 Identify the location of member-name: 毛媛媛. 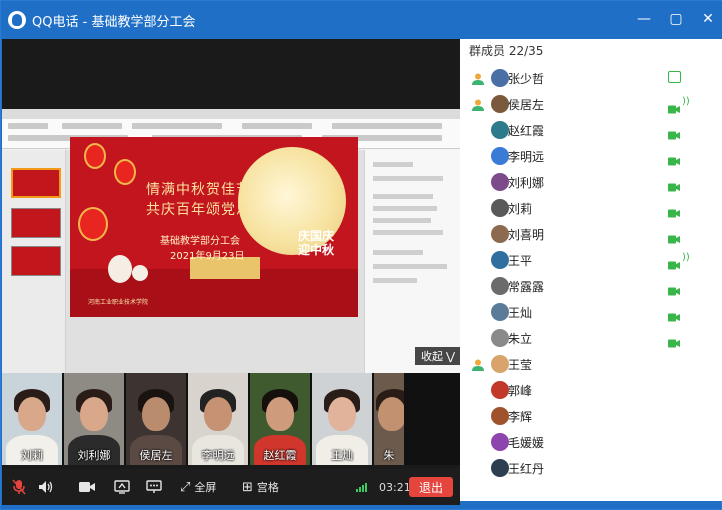
(526, 443).